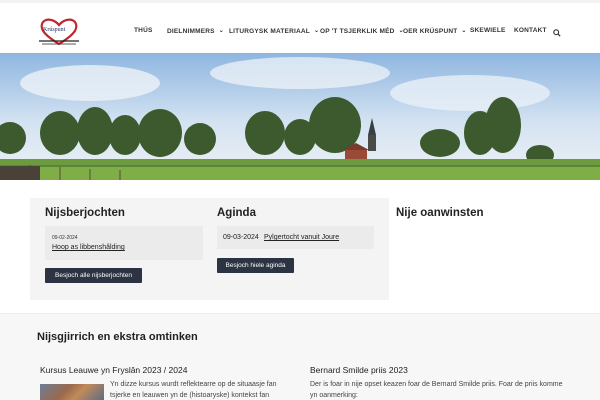  I want to click on nav-item-oer-kruspunt: OER KRÚSPUNT ⌄, so click(435, 31).